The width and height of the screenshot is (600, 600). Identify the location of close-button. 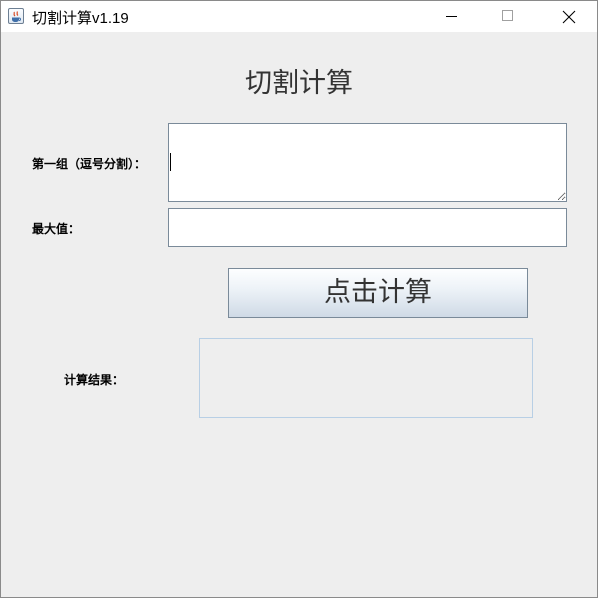
(568, 16).